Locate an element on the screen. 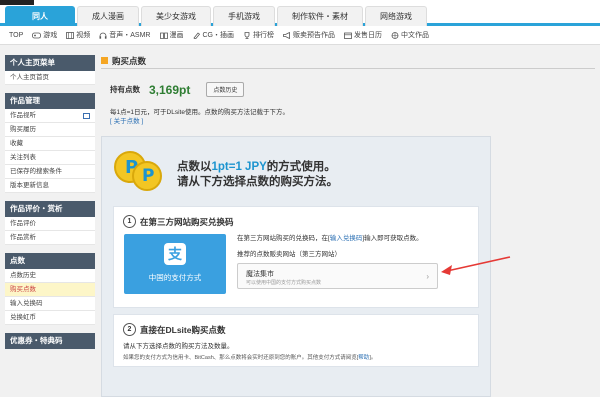  sidebar-section-title: 个人主页菜单 is located at coordinates (50, 63).